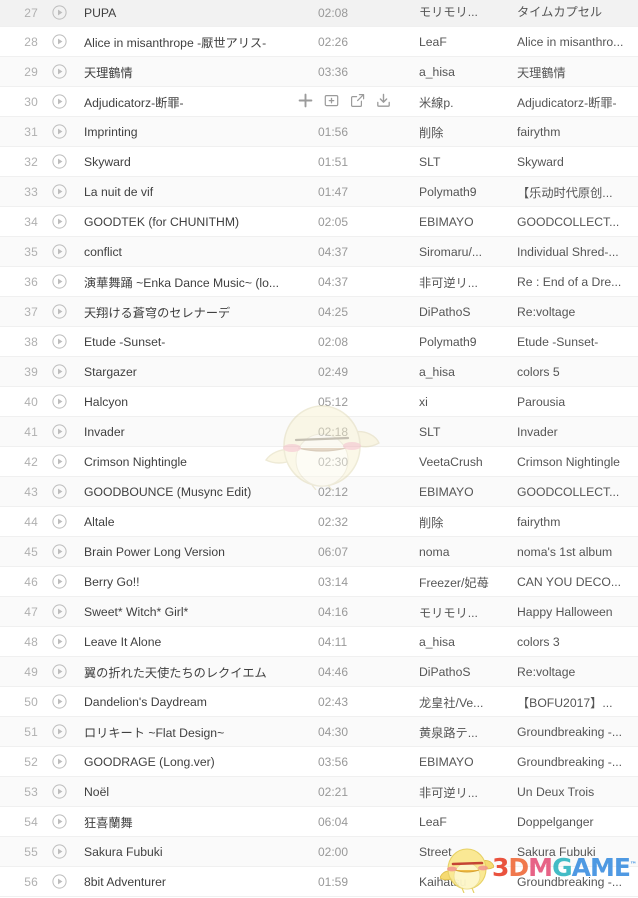 This screenshot has width=638, height=898. What do you see at coordinates (195, 372) in the screenshot?
I see `track-title: Stargazer` at bounding box center [195, 372].